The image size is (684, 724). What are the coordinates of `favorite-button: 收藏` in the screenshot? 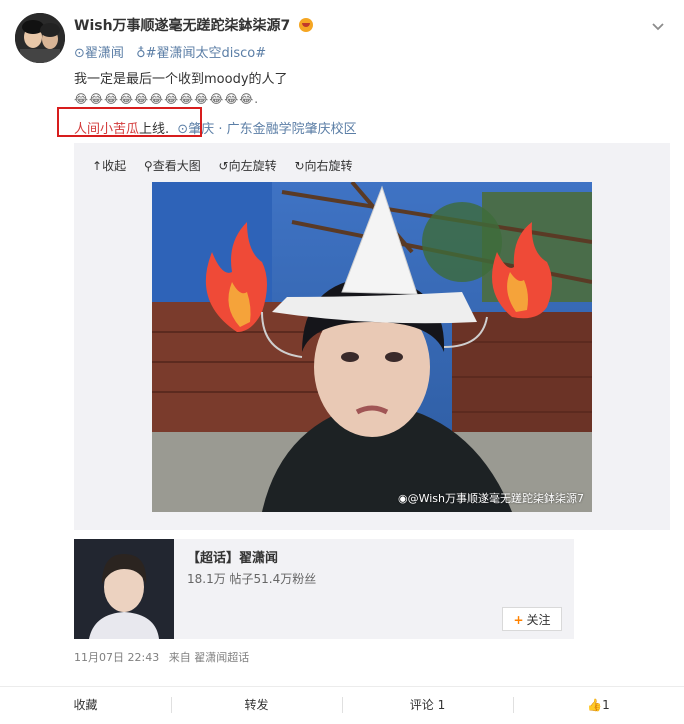 It's located at (85, 705).